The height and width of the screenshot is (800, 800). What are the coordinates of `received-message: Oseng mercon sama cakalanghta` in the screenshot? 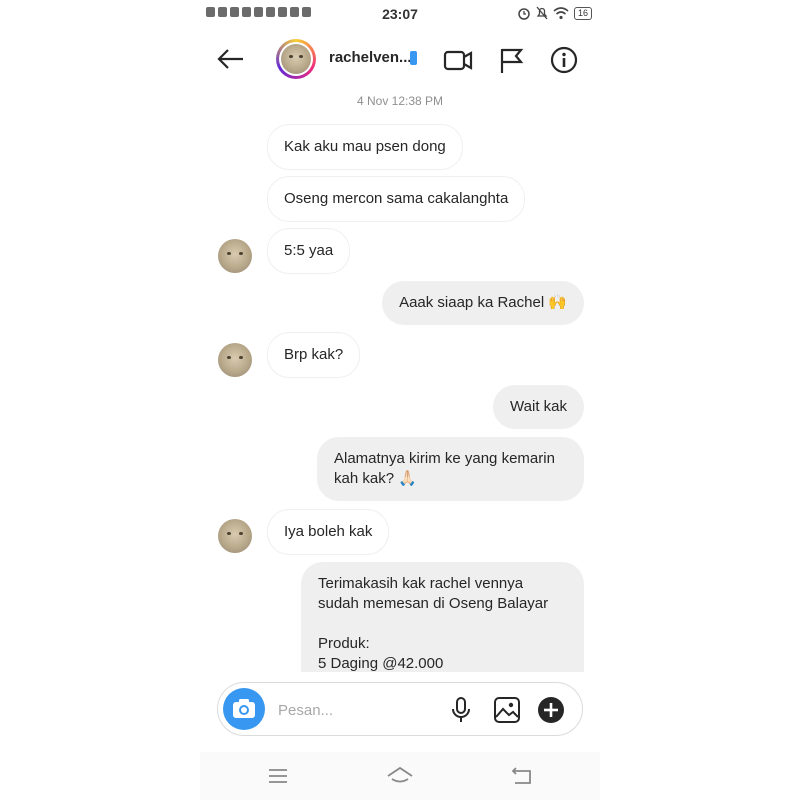 It's located at (396, 199).